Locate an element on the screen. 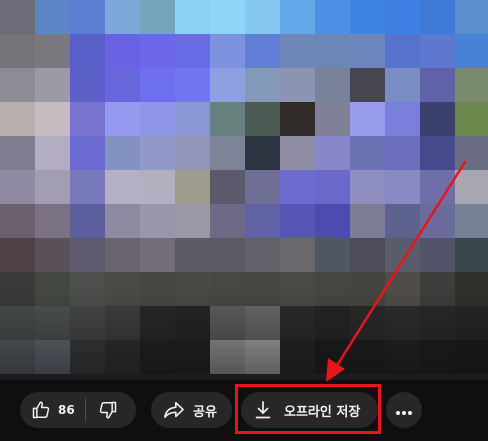 Image resolution: width=488 pixels, height=441 pixels. share-button: 공유 is located at coordinates (191, 410).